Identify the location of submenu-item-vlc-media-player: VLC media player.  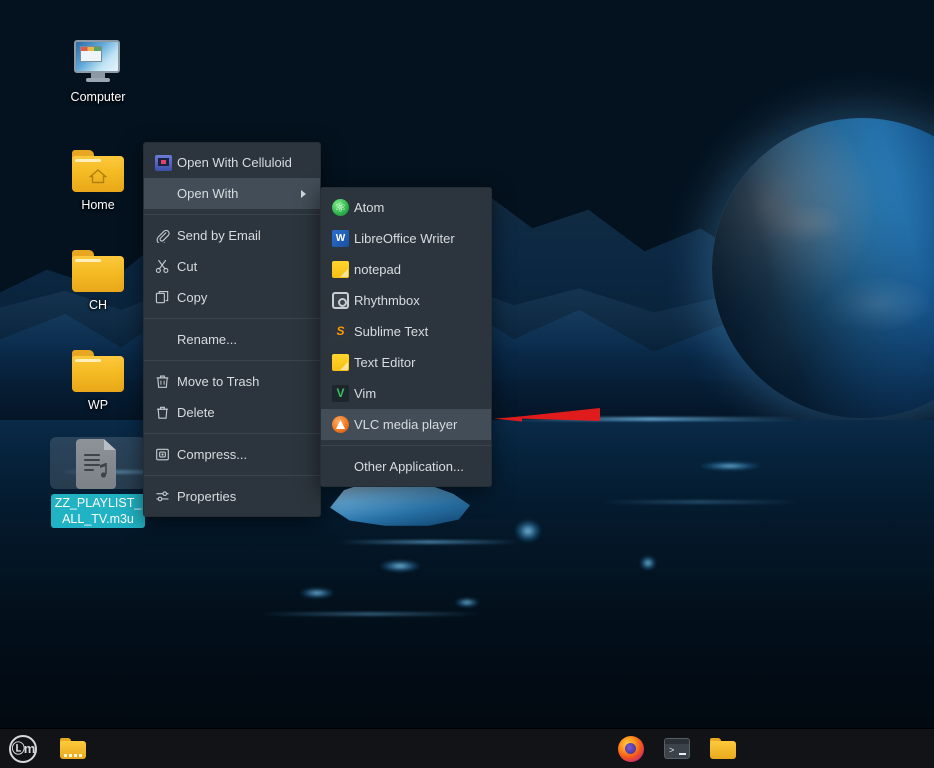
(406, 424).